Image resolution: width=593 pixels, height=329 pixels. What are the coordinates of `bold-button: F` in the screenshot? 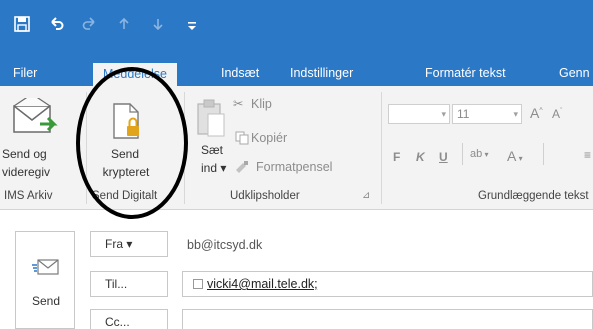 It's located at (396, 157).